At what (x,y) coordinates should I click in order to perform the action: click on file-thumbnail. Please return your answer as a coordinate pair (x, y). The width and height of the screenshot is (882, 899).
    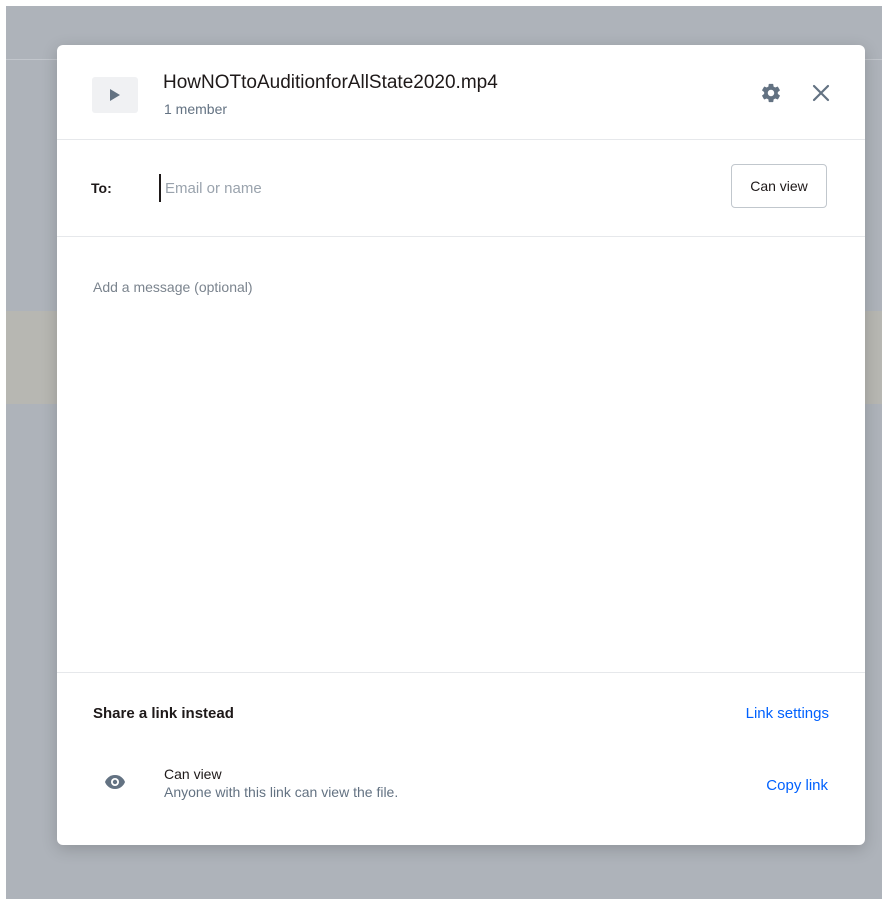
    Looking at the image, I should click on (115, 95).